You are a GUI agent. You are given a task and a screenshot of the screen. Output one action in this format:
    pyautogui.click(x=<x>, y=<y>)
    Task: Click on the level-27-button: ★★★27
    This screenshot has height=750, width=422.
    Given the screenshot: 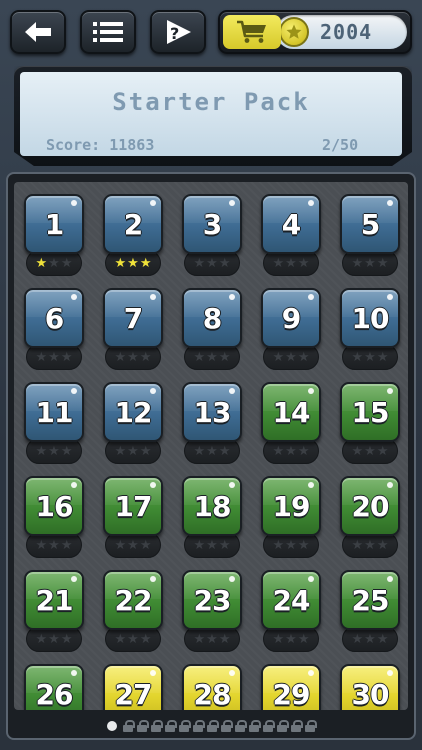 What is the action you would take?
    pyautogui.click(x=133, y=687)
    